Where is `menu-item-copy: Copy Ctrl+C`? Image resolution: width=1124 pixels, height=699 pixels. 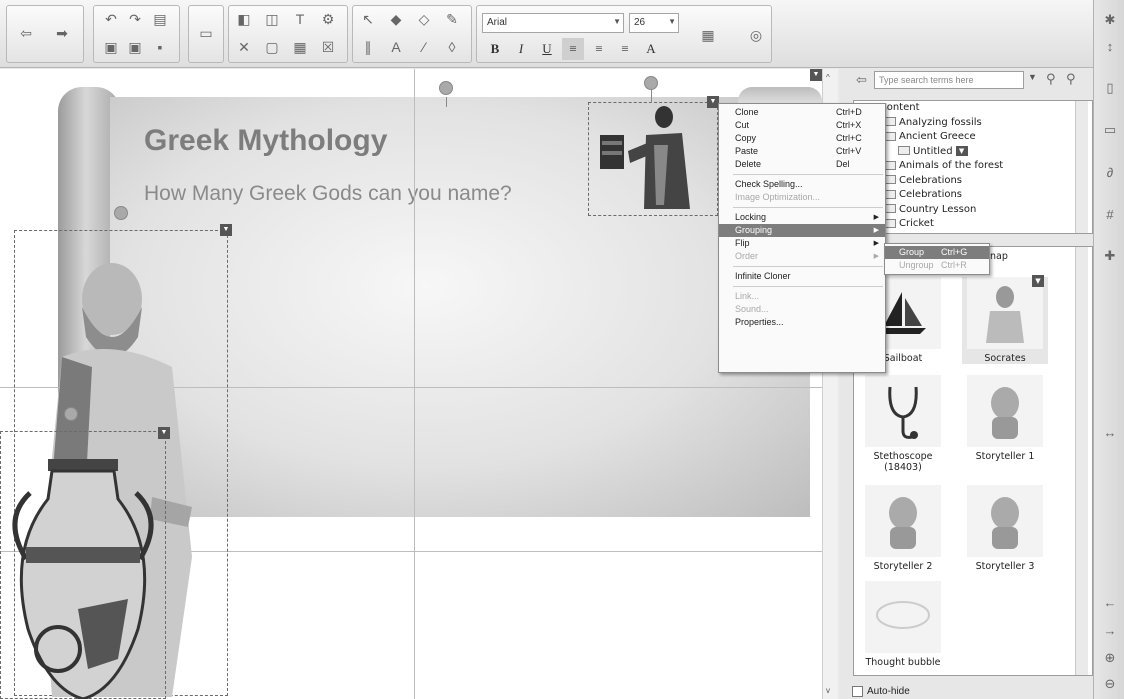 menu-item-copy: Copy Ctrl+C is located at coordinates (802, 138).